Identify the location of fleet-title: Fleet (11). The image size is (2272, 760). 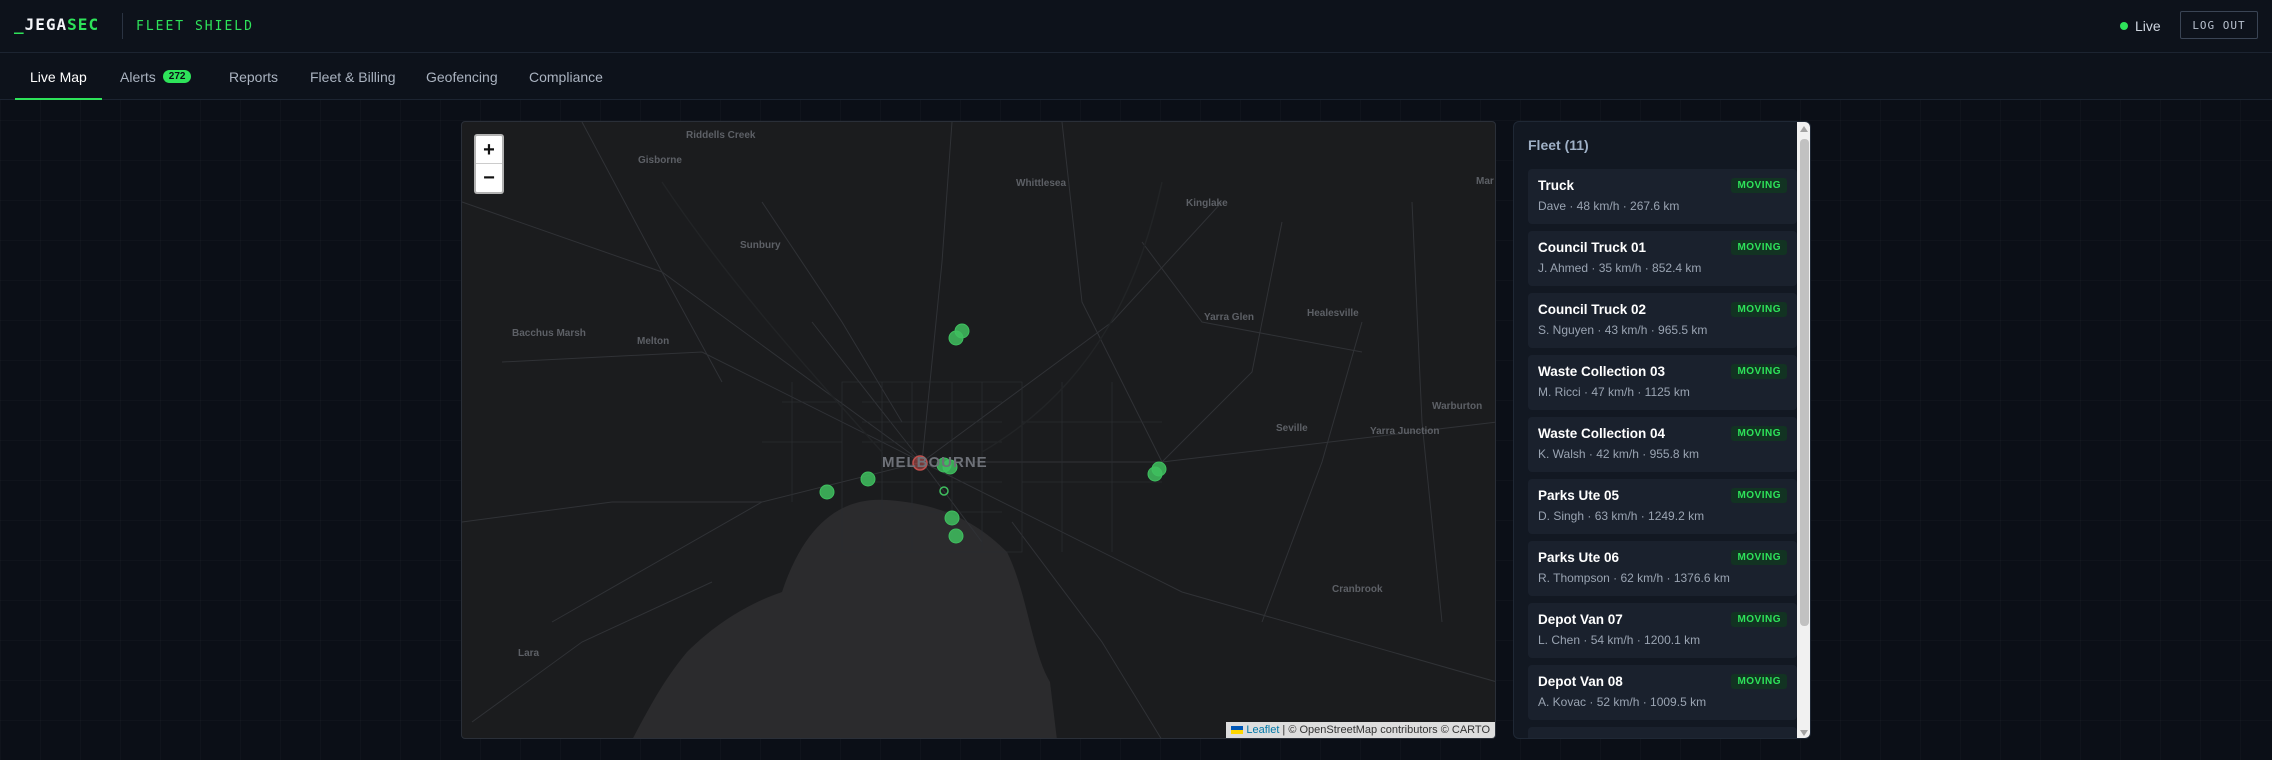
(1558, 145).